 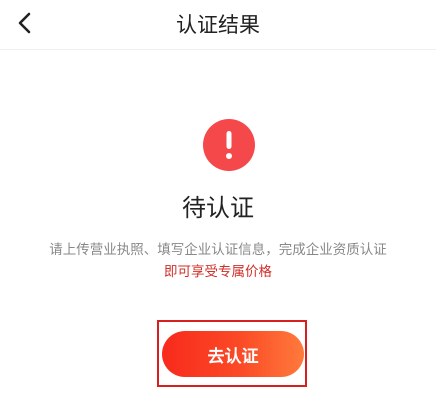 What do you see at coordinates (233, 354) in the screenshot?
I see `go-verify-button: 去认证` at bounding box center [233, 354].